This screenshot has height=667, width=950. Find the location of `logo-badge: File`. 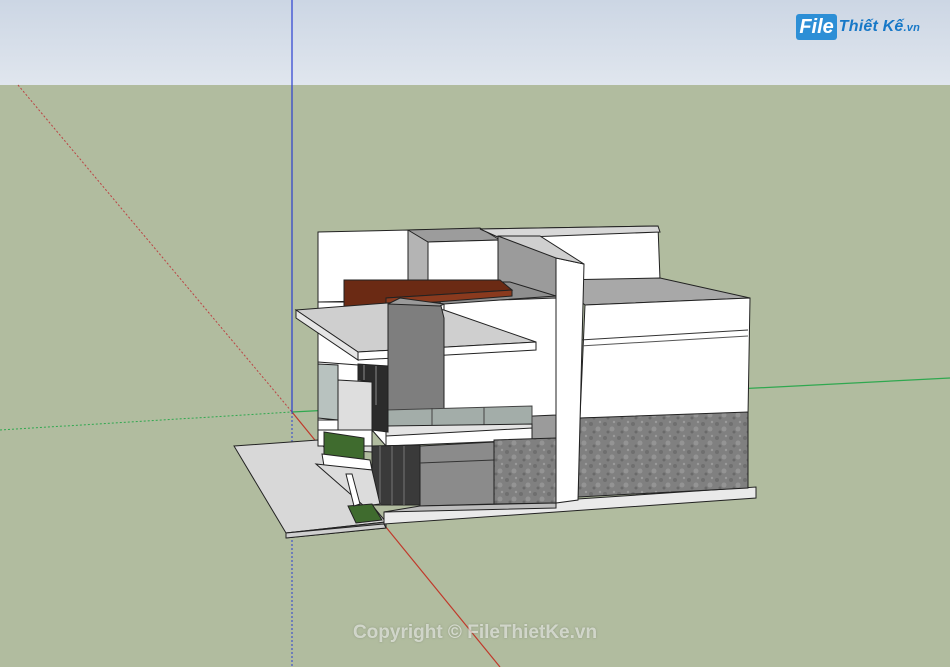

logo-badge: File is located at coordinates (816, 27).